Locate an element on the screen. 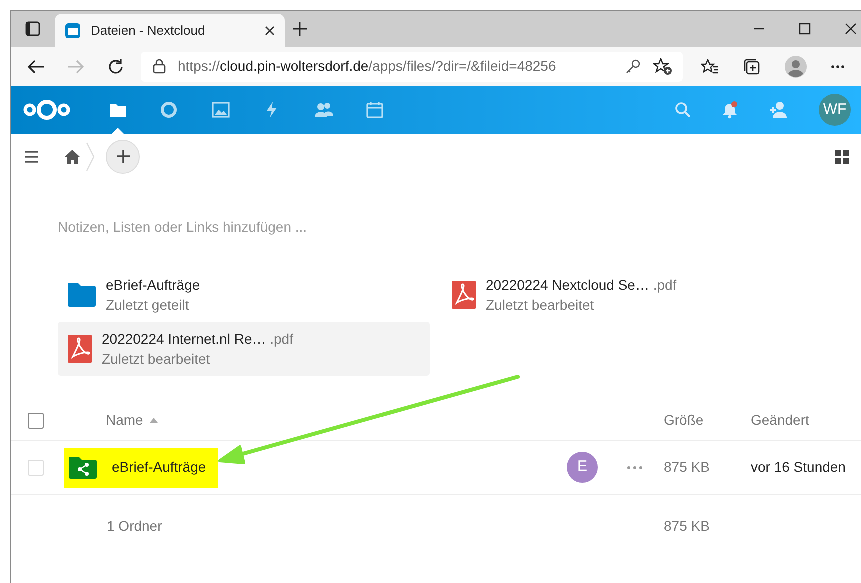  shared-folder-icon is located at coordinates (83, 467).